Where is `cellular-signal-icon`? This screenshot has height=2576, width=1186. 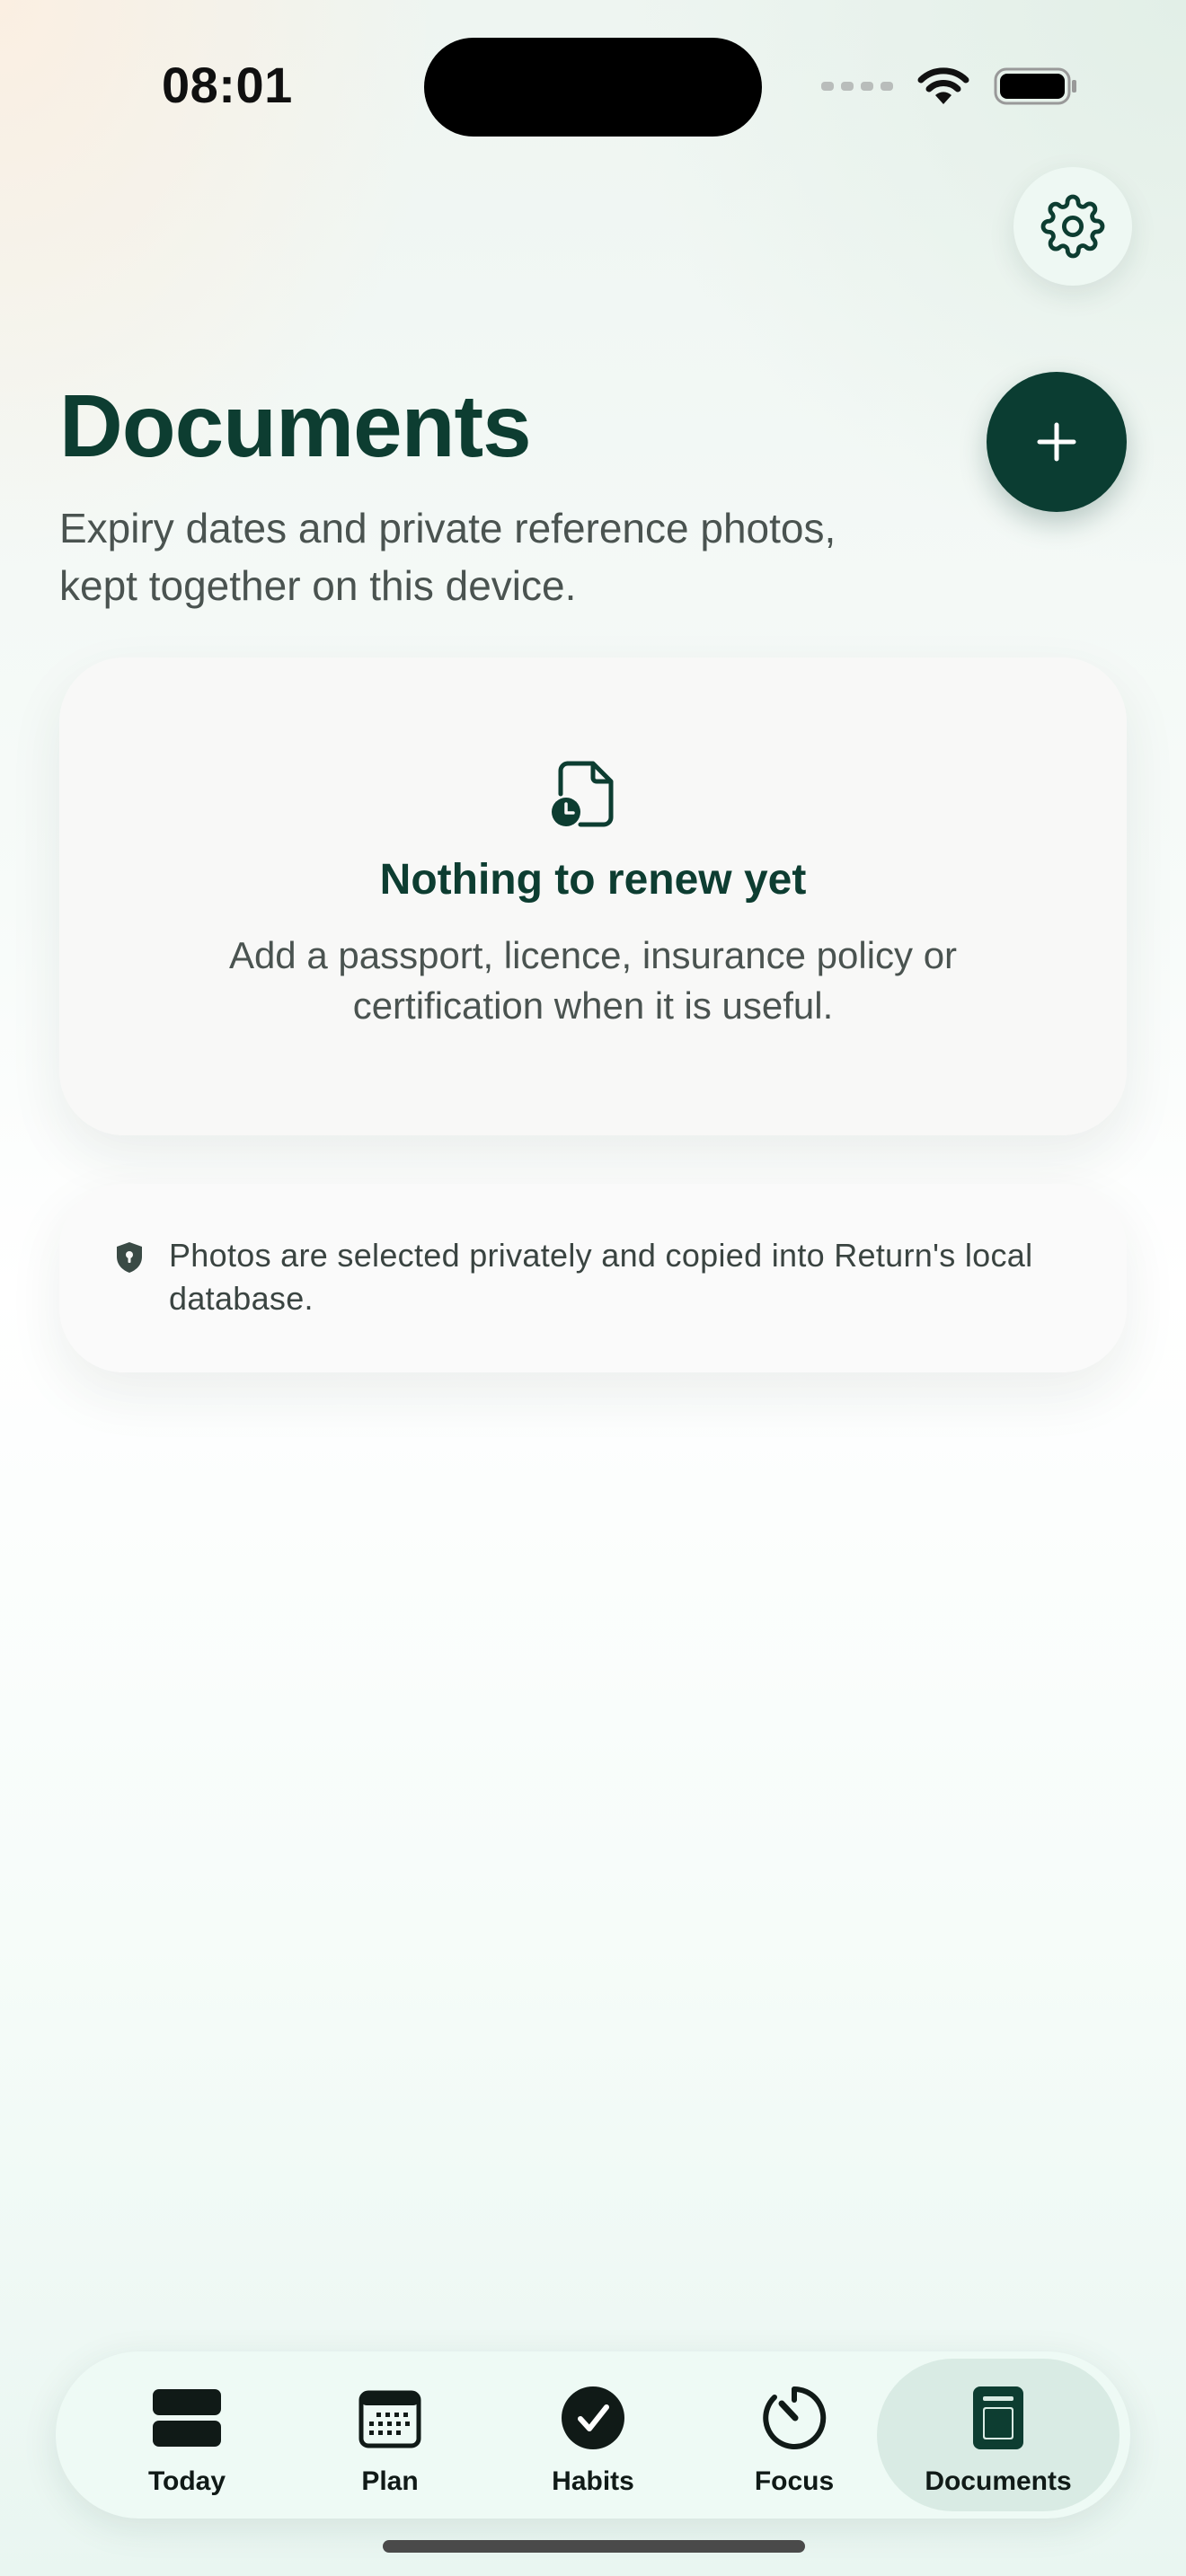
cellular-signal-icon is located at coordinates (857, 86).